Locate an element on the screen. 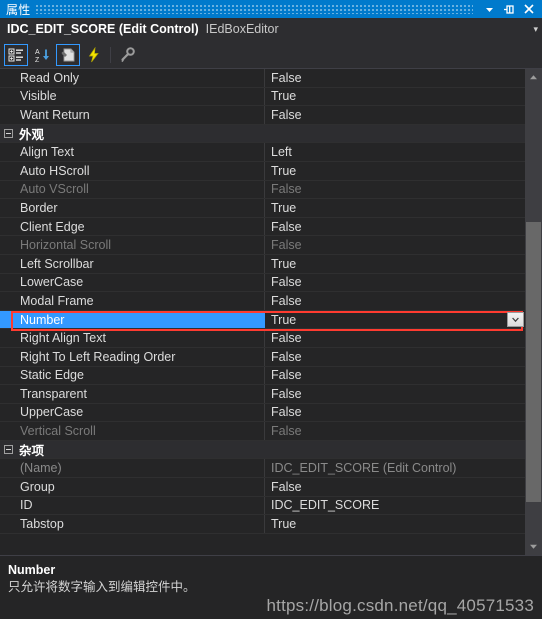 This screenshot has width=542, height=619. property-row: Client Edge False is located at coordinates (262, 227).